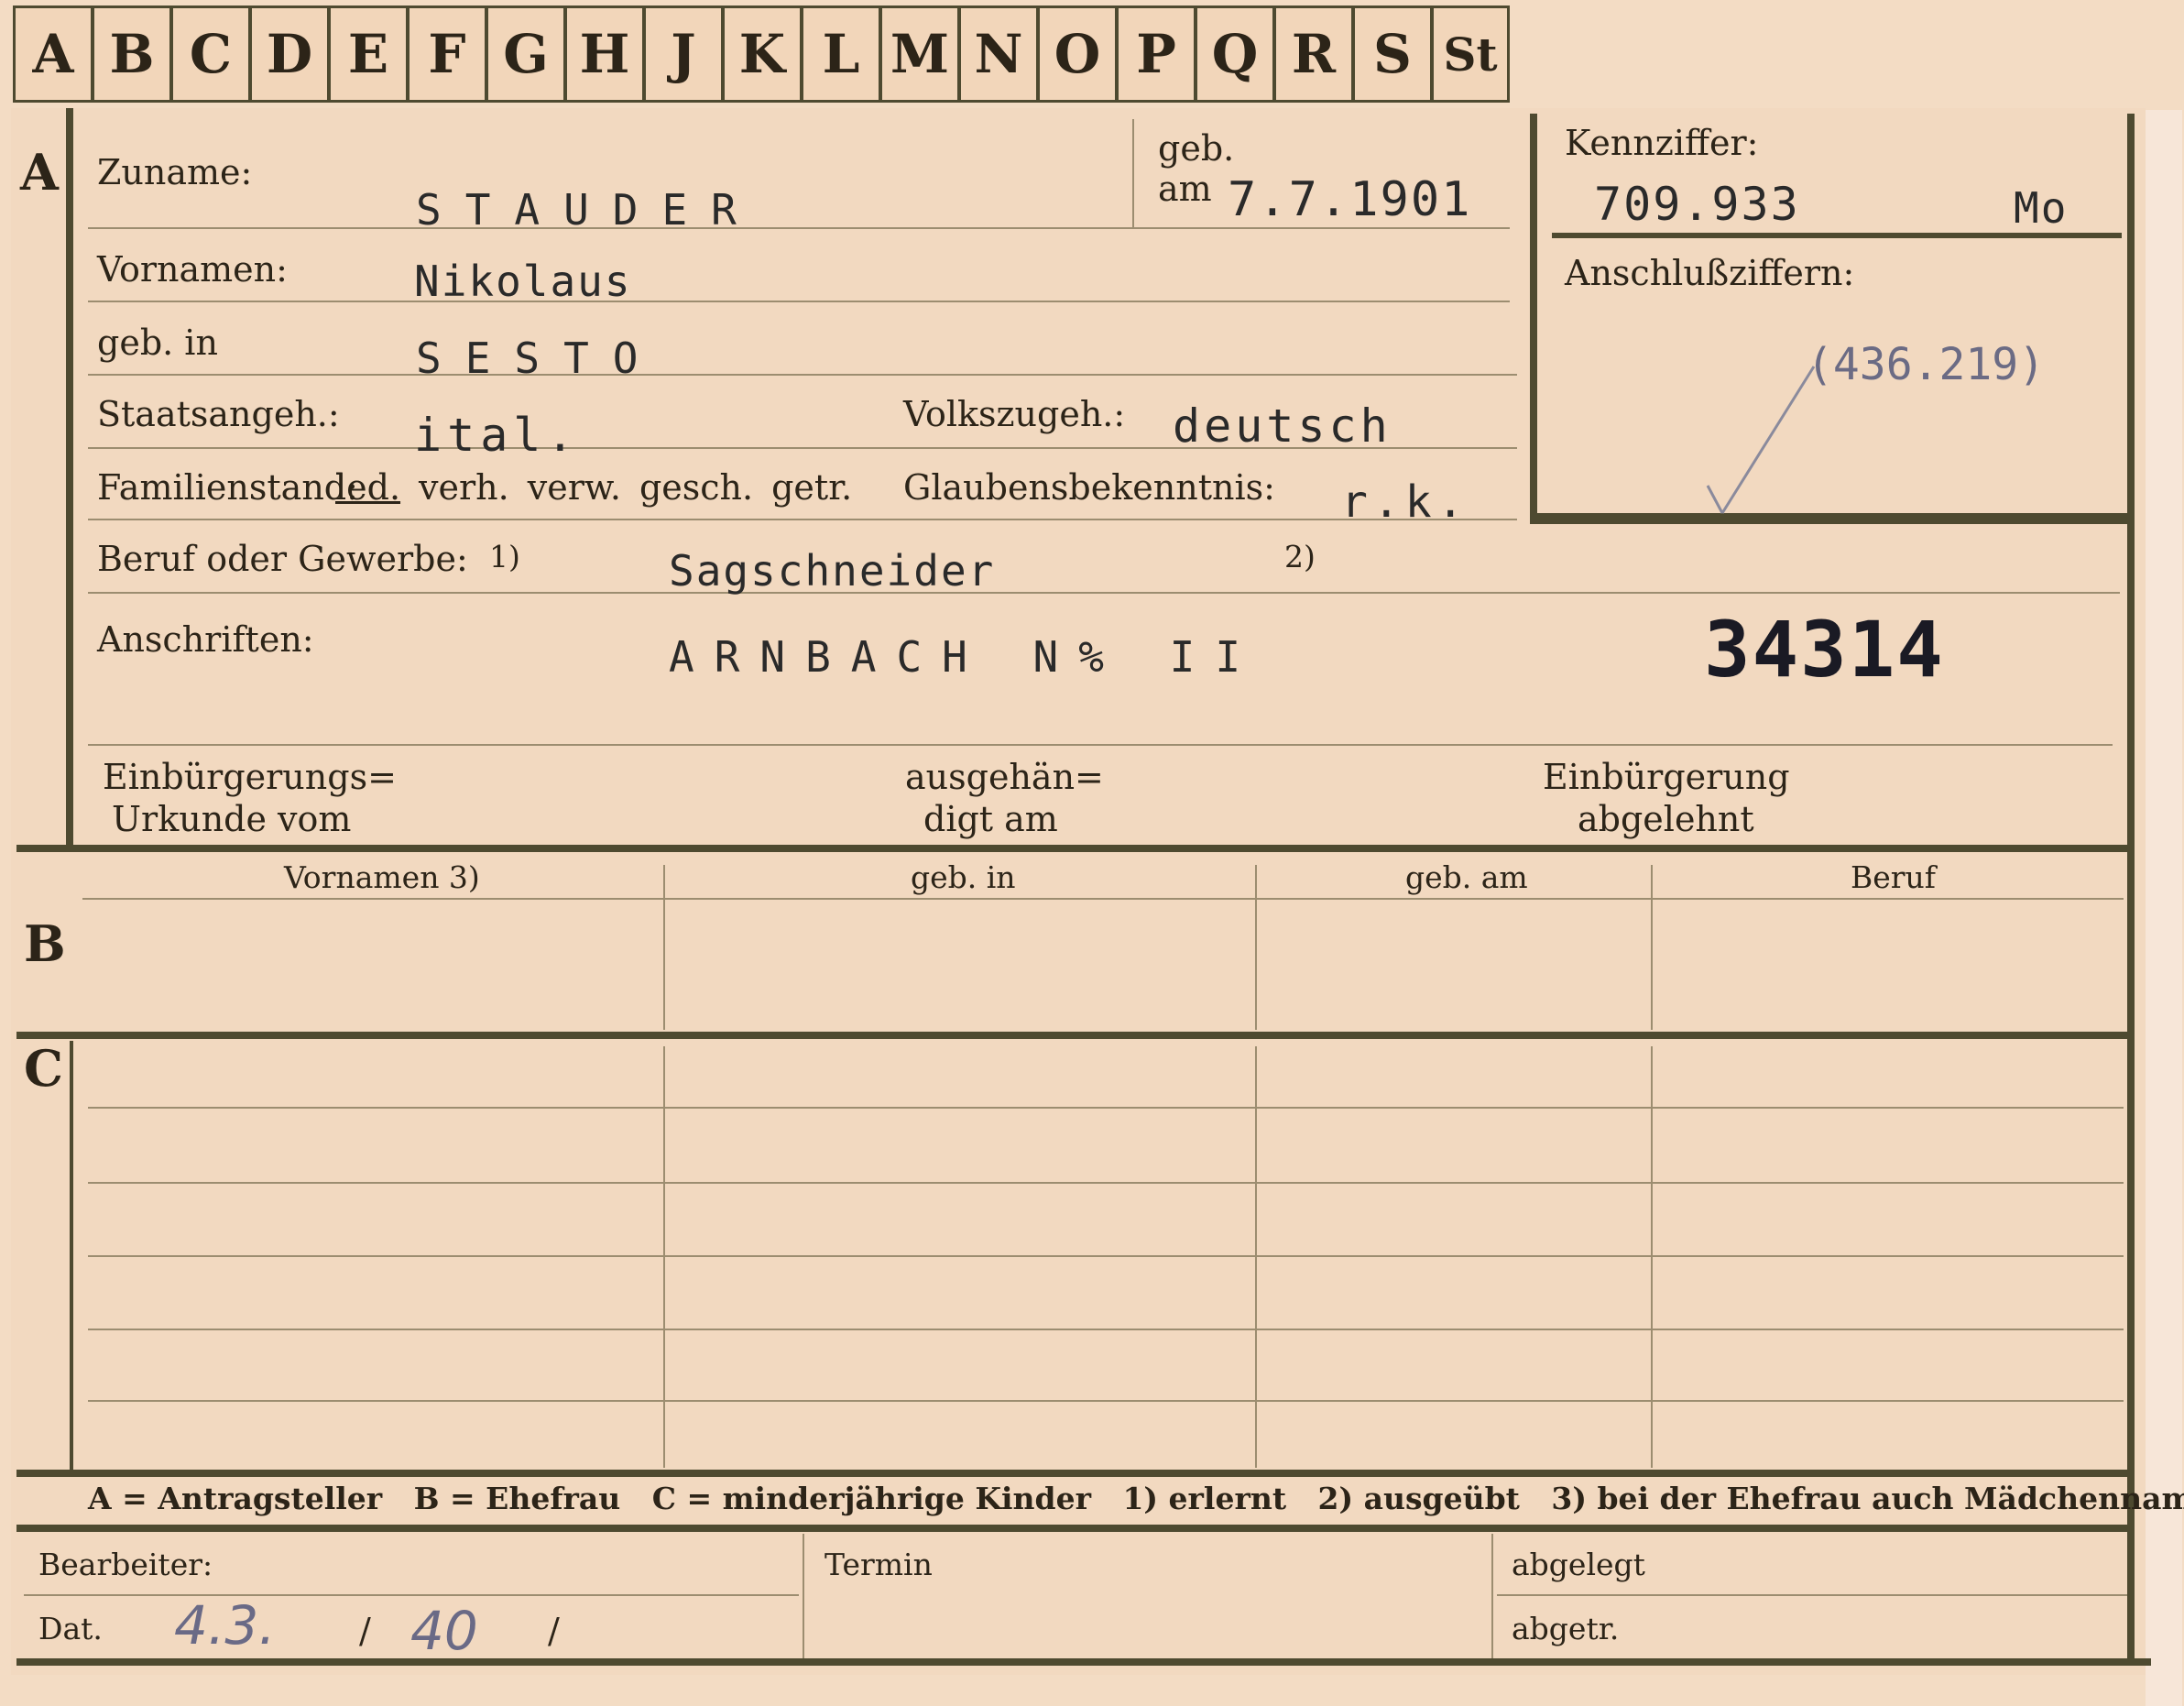 This screenshot has height=1706, width=2184. I want to click on beruf-footnote-2: 2), so click(1300, 556).